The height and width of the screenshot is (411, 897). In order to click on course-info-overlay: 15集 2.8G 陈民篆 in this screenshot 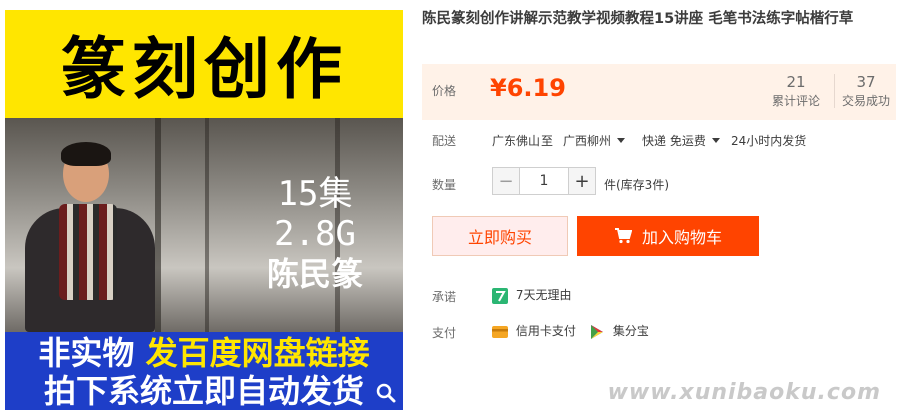, I will do `click(315, 234)`.